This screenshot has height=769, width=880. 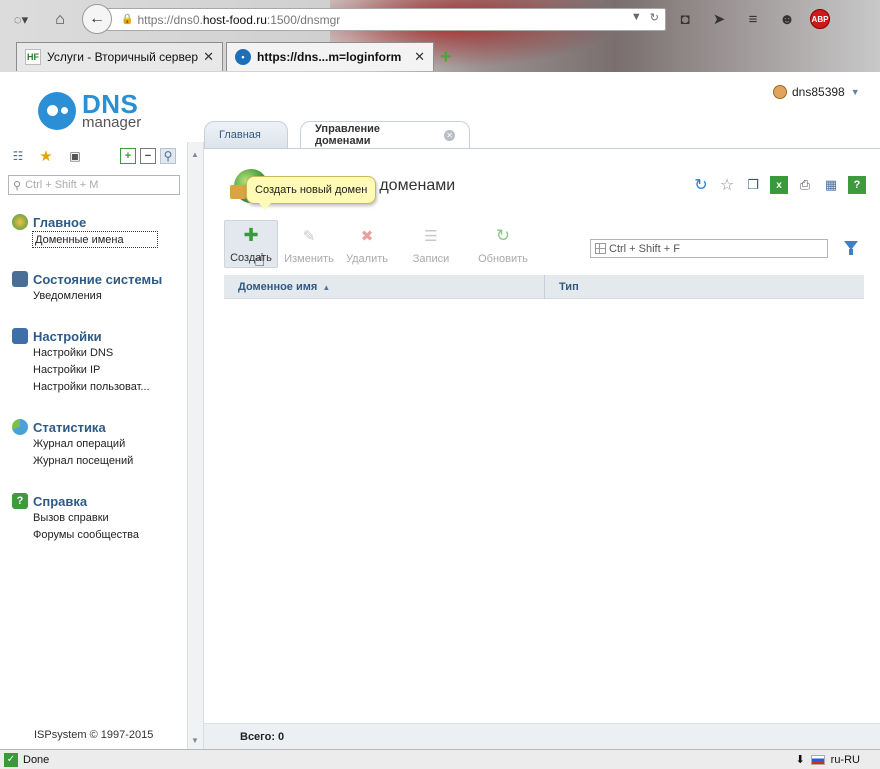 I want to click on menu-icon: ≡, so click(x=753, y=19).